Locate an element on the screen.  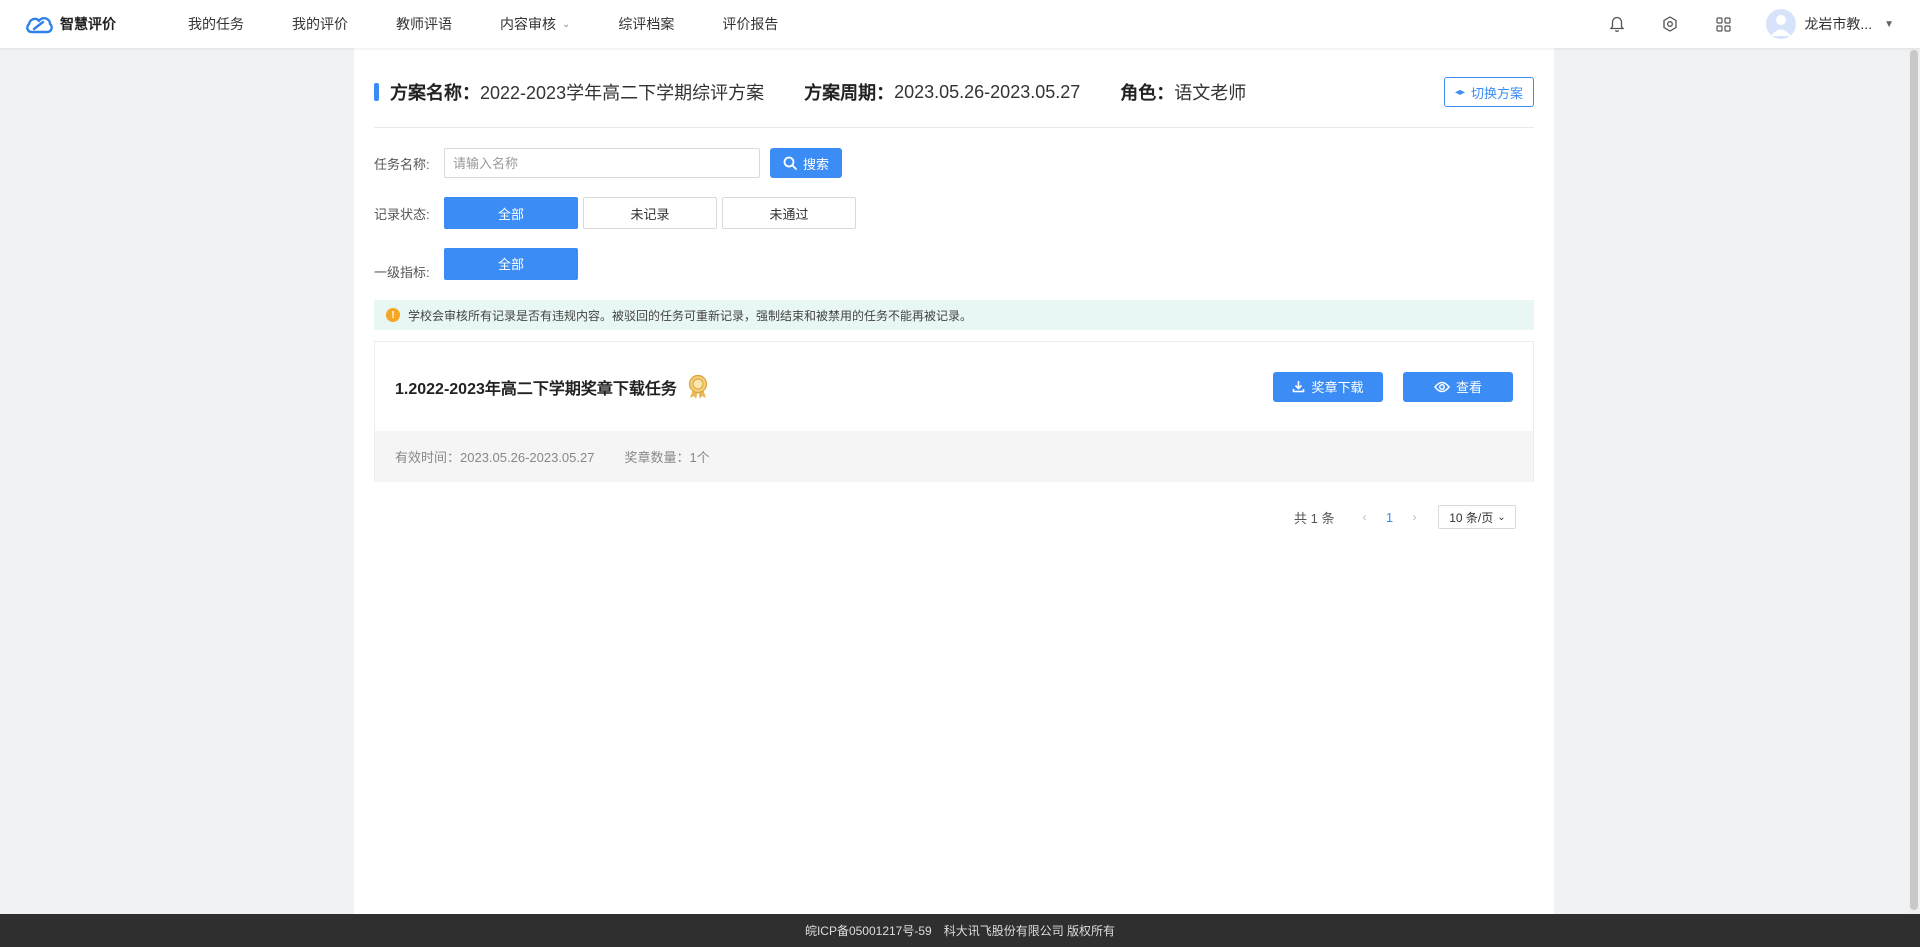
copyright: 科大讯飞股份有限公司 版权所有 is located at coordinates (1029, 931).